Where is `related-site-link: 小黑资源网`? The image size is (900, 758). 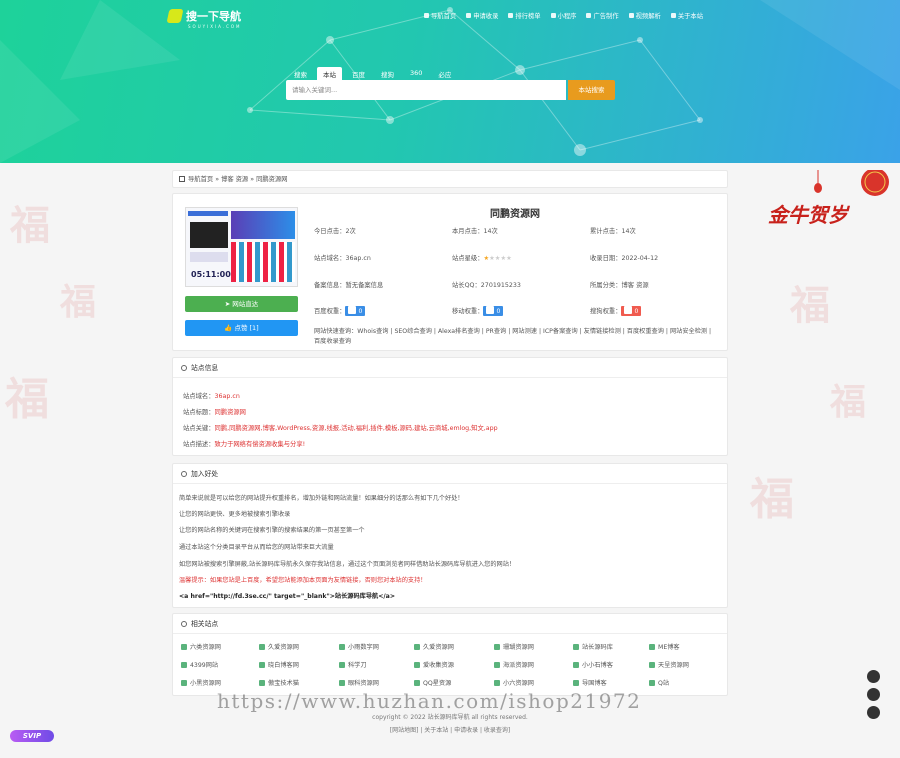 related-site-link: 小黑资源网 is located at coordinates (201, 682).